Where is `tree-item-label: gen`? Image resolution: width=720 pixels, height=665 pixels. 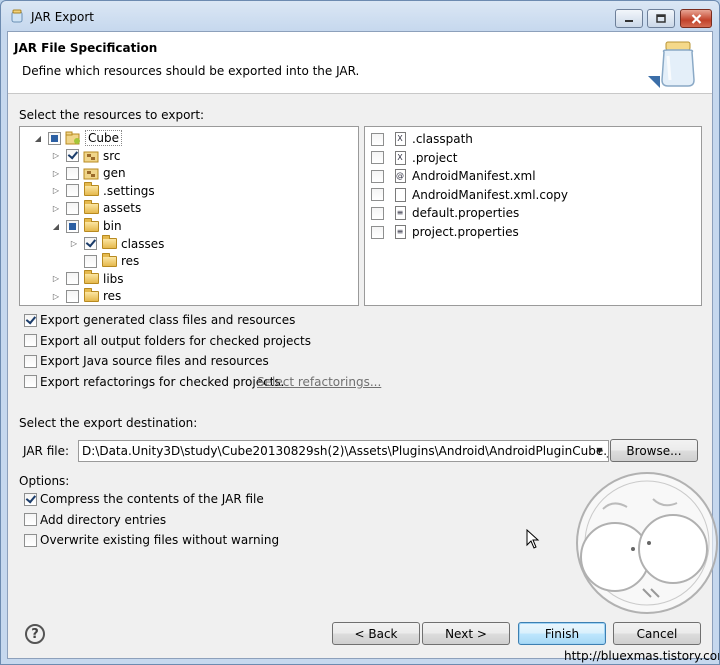 tree-item-label: gen is located at coordinates (114, 173).